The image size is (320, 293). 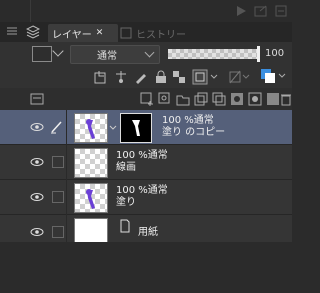 I want to click on share-icon, so click(x=281, y=11).